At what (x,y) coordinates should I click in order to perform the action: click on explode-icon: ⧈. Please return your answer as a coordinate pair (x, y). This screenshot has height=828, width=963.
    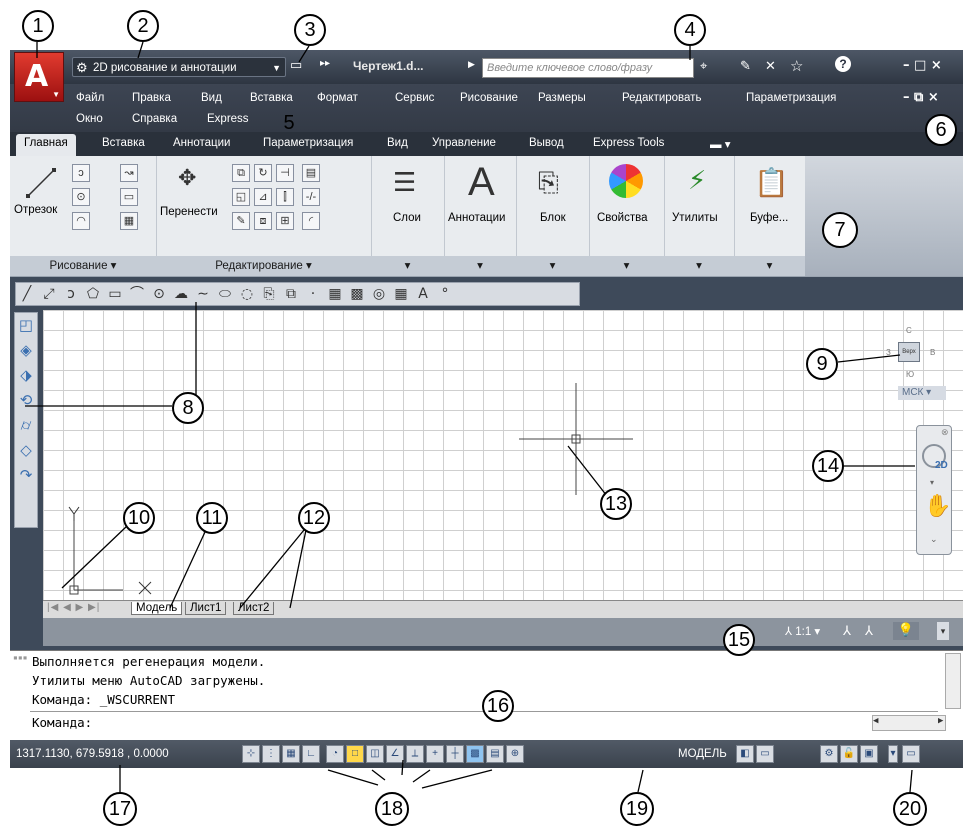
    Looking at the image, I should click on (263, 221).